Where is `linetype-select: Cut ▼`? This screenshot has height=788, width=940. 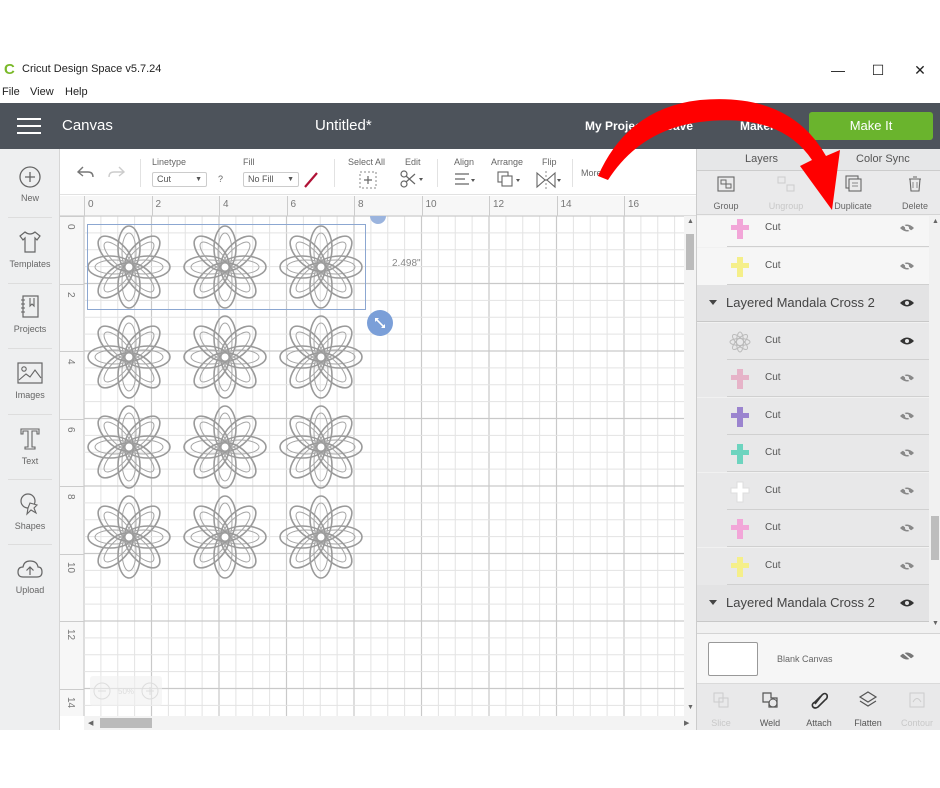 linetype-select: Cut ▼ is located at coordinates (179, 179).